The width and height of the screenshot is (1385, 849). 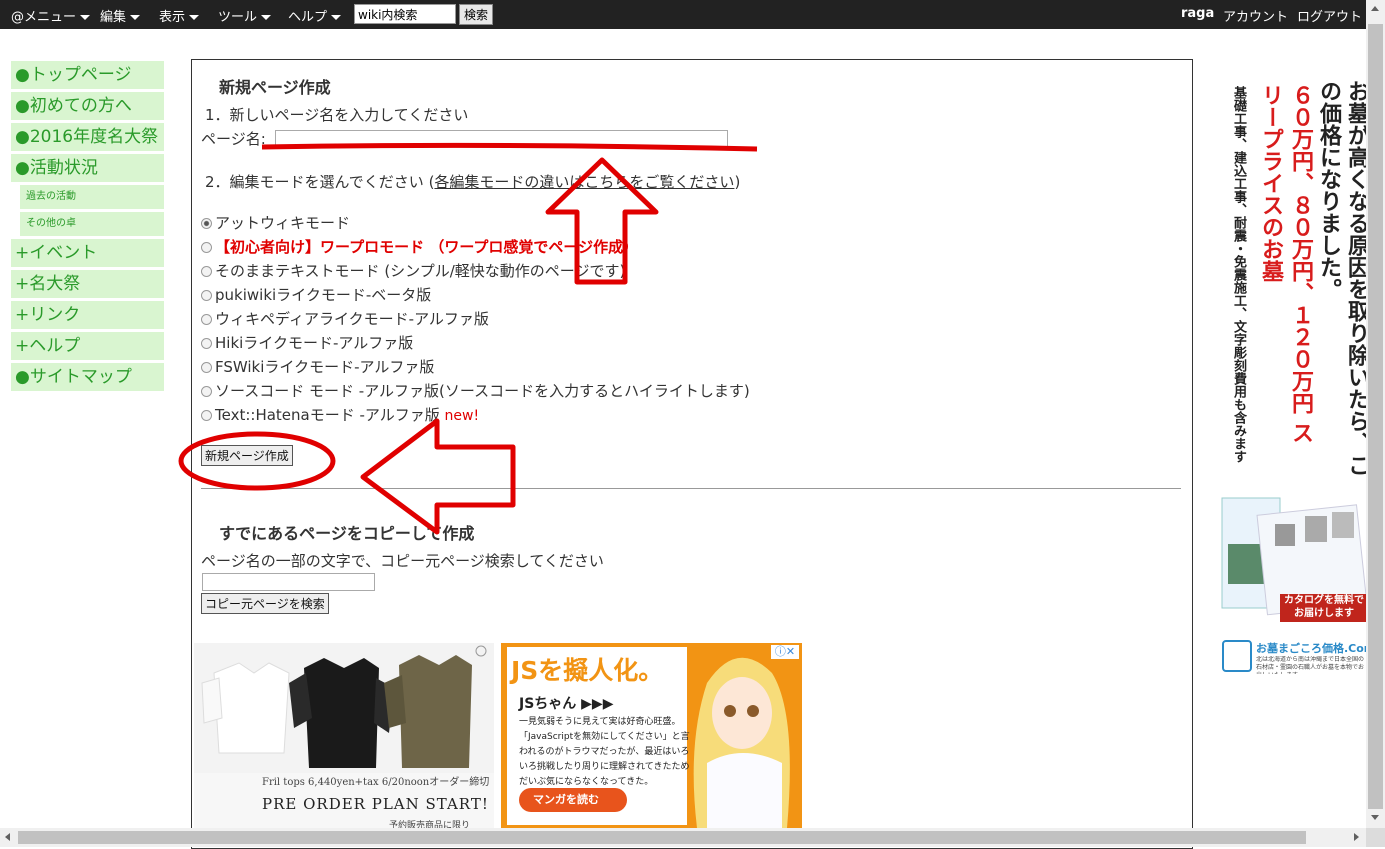 I want to click on scroll-up-icon, so click(x=1375, y=8).